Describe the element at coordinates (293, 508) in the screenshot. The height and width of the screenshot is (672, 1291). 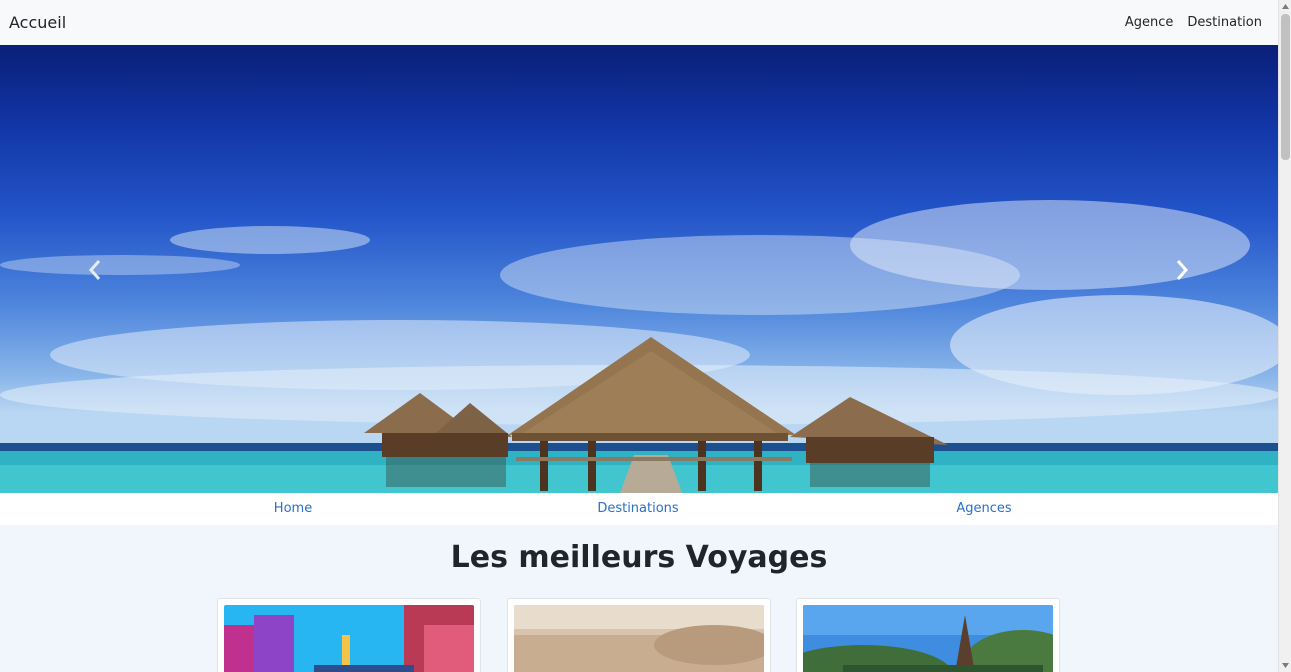
I see `link-home: Home` at that location.